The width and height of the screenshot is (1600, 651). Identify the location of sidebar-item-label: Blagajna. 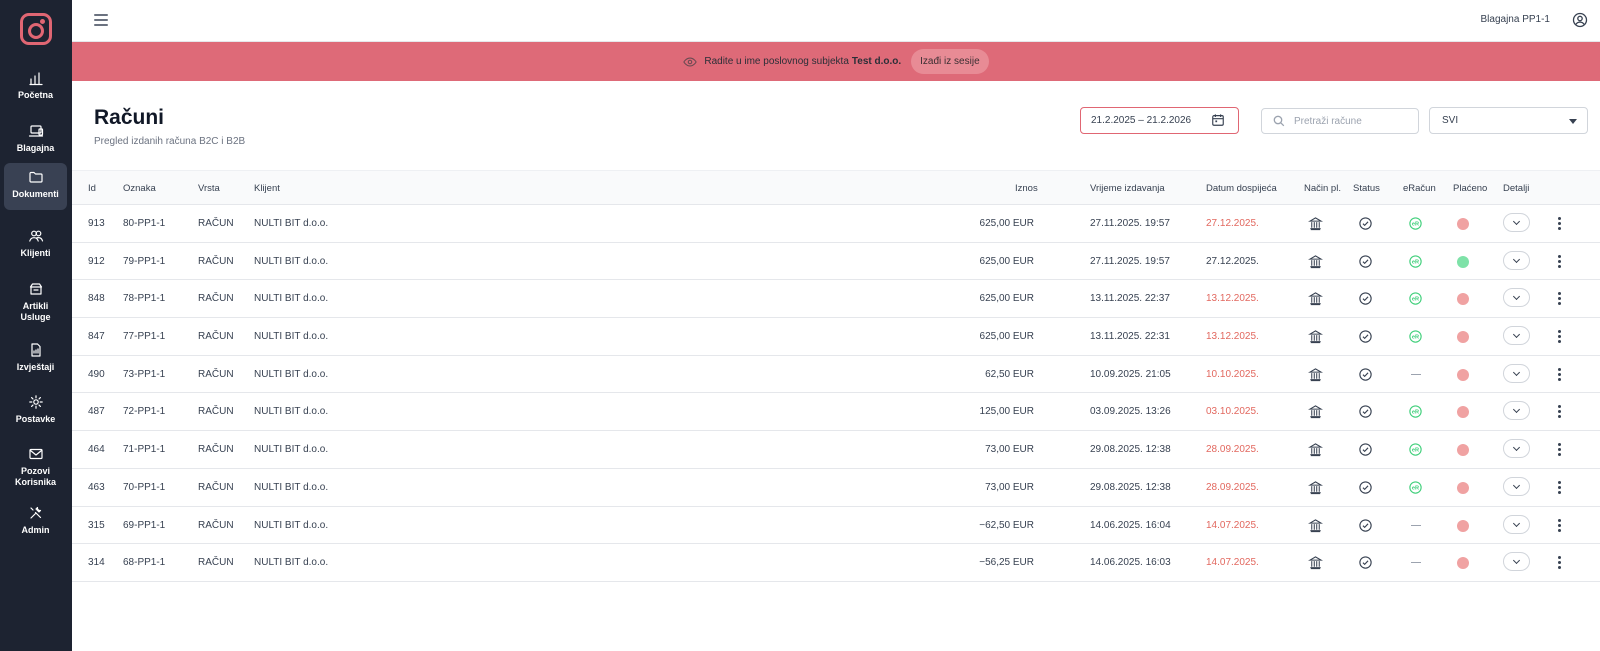
(35, 148).